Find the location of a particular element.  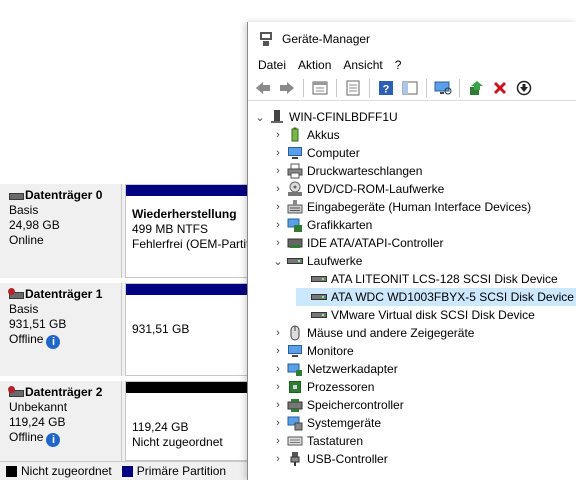

tree-item-akkus: › Akkus is located at coordinates (306, 135).